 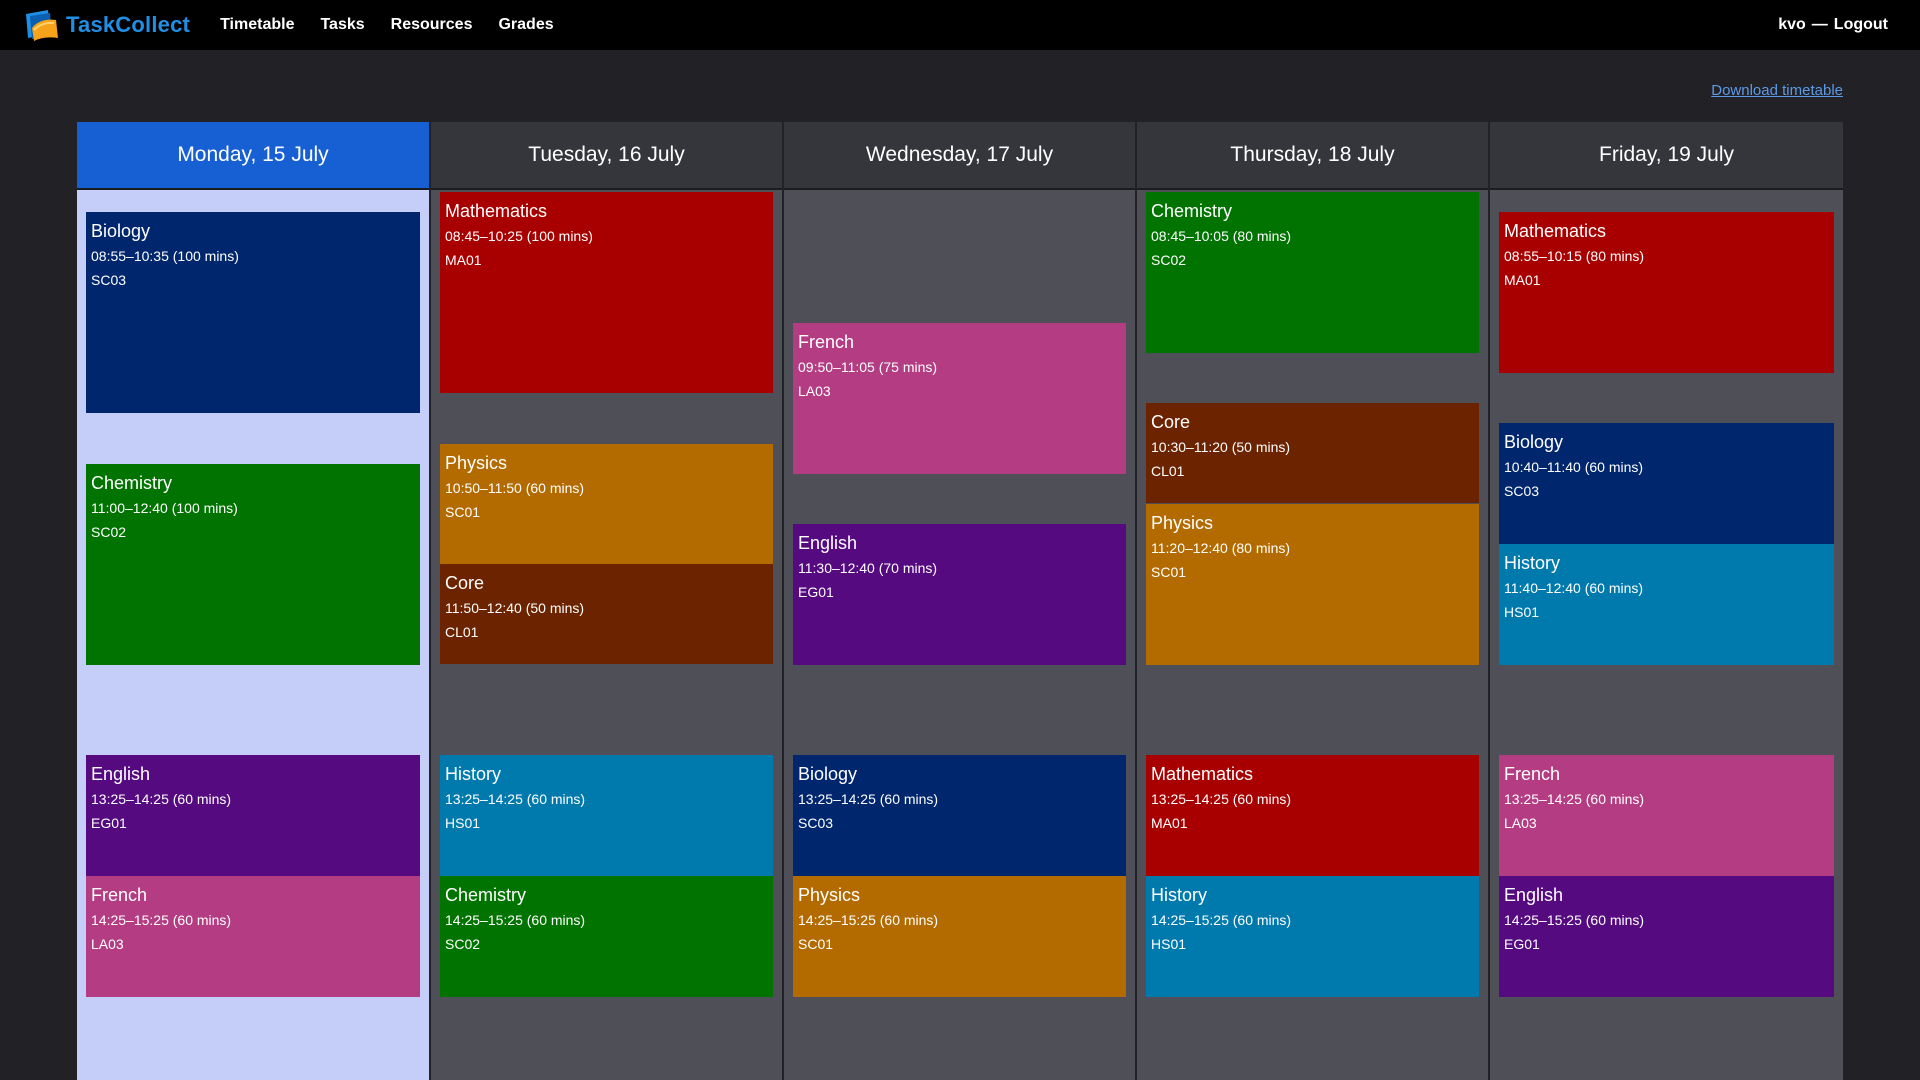 I want to click on lesson-biology: Biology 08:55–10:35 (100 mins) SC03, so click(x=253, y=312).